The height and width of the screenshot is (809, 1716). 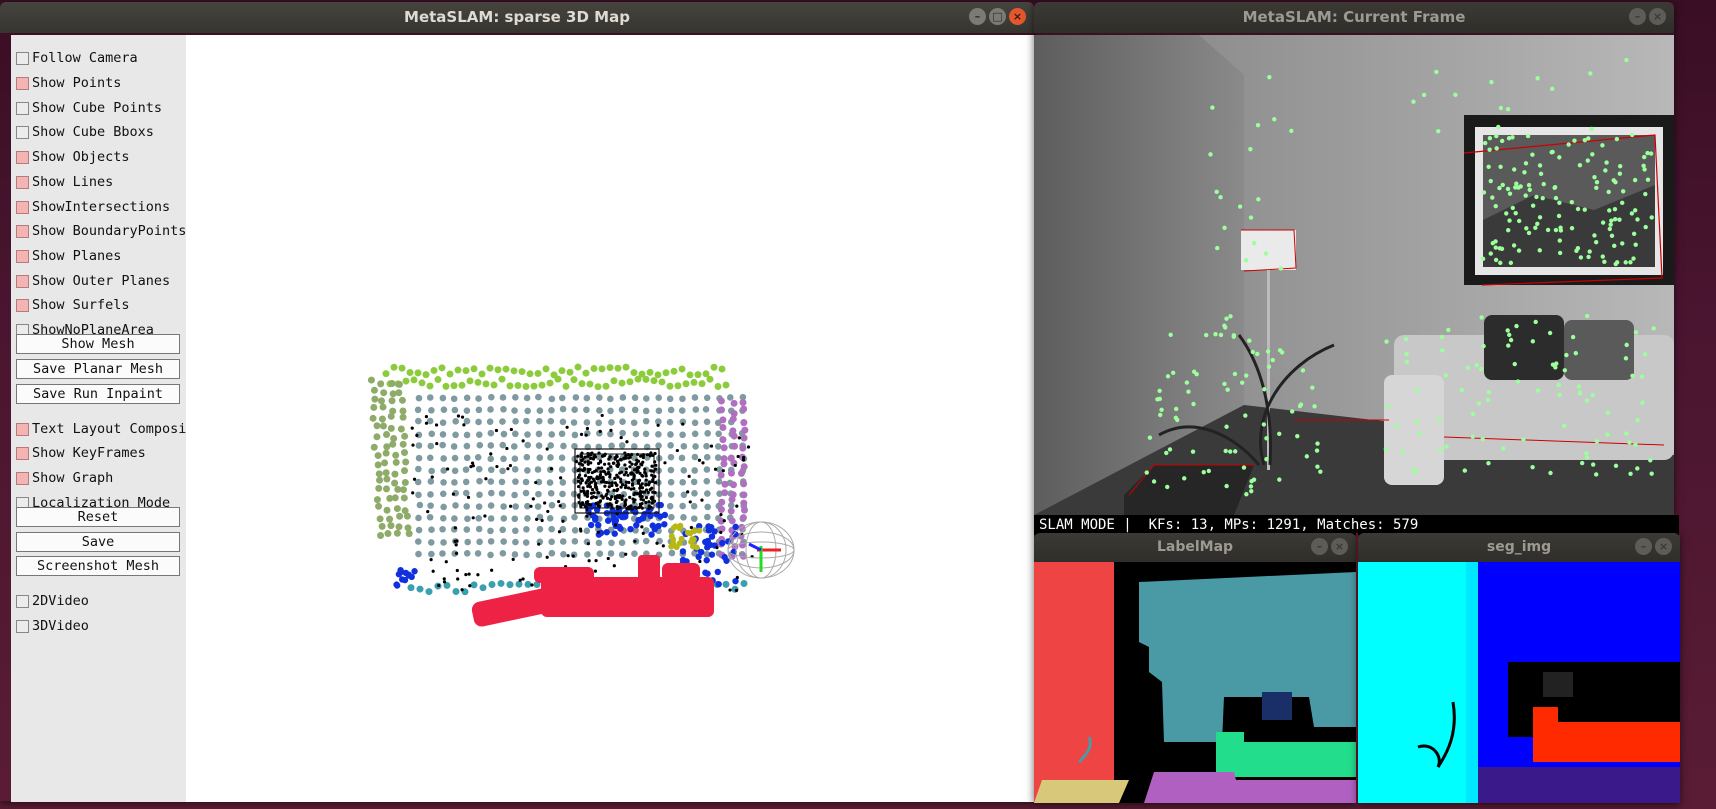 I want to click on follow-camera-checkbox: Follow Camera, so click(x=74, y=58).